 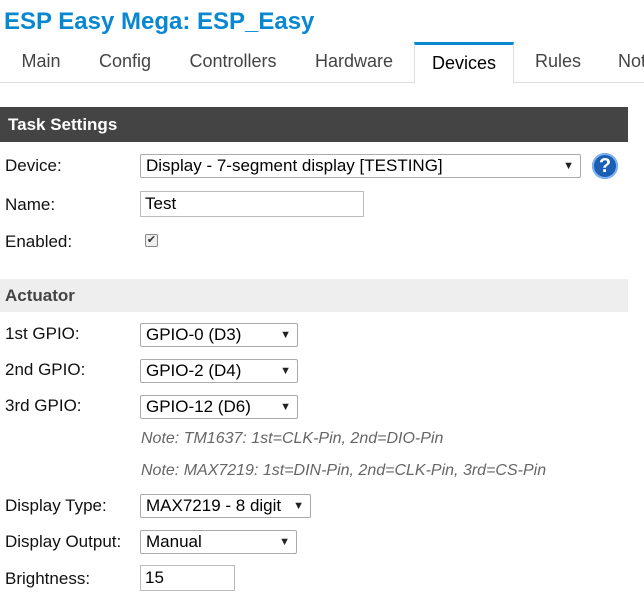 I want to click on tab-config: Config, so click(x=125, y=62).